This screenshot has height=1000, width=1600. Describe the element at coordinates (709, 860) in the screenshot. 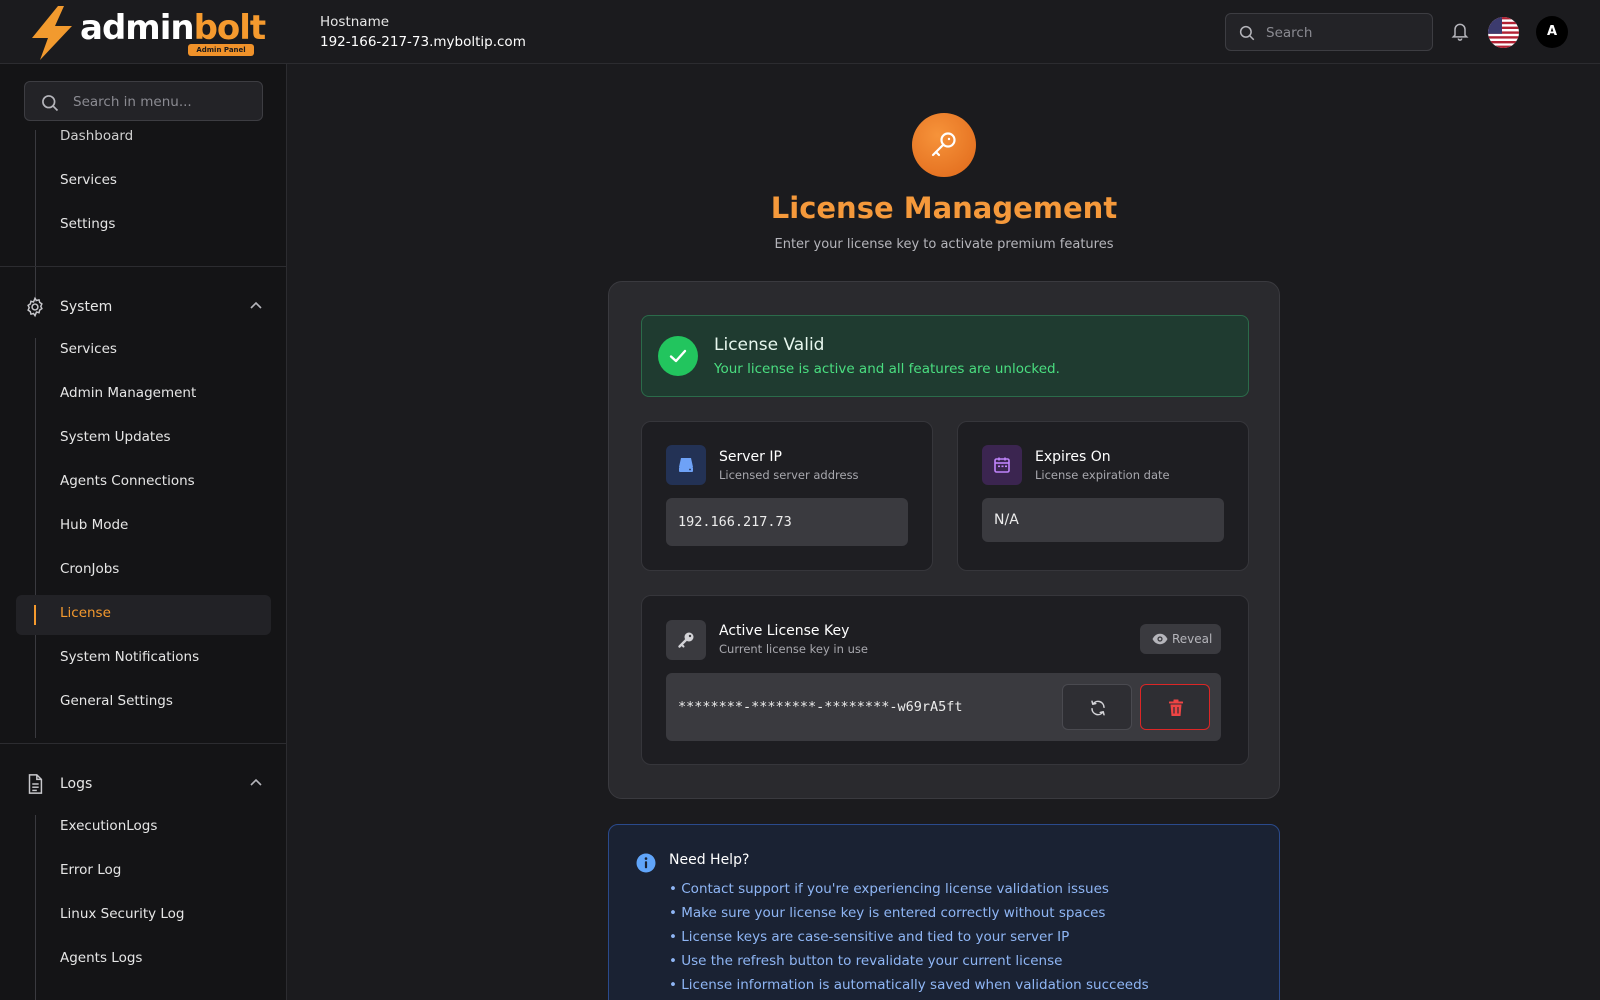

I see `help-title: Need Help?` at that location.